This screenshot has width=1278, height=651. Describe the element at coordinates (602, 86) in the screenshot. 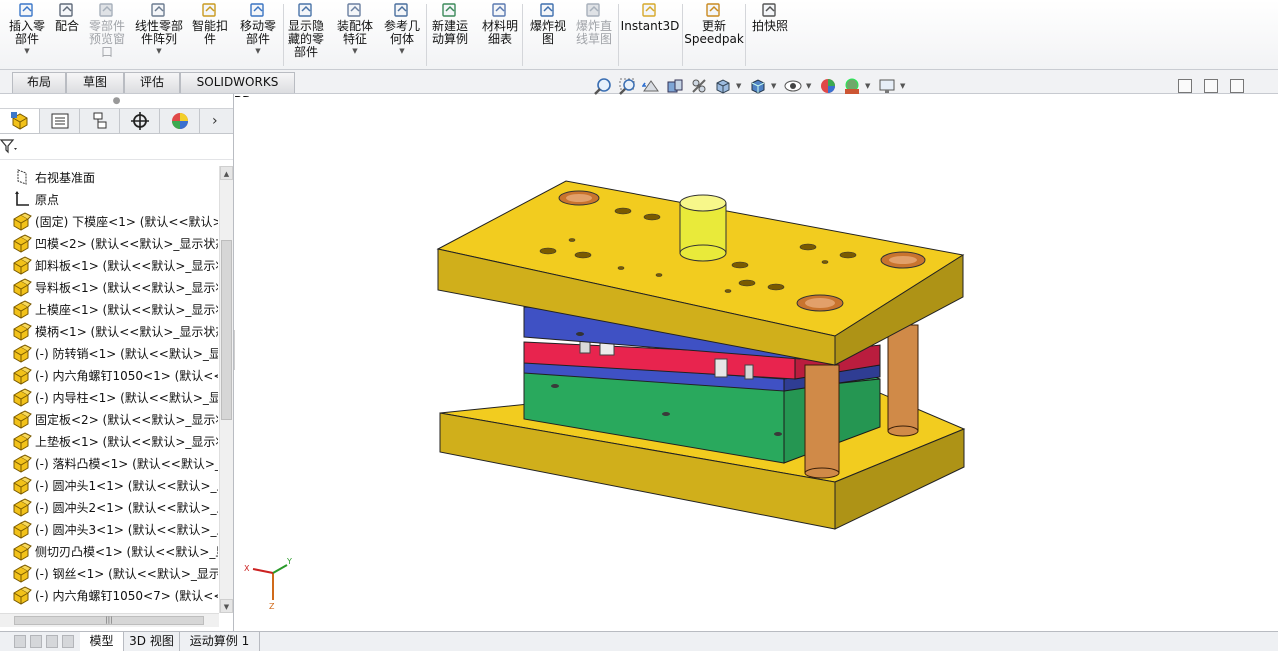

I see `zoom-to-fit-icon` at that location.